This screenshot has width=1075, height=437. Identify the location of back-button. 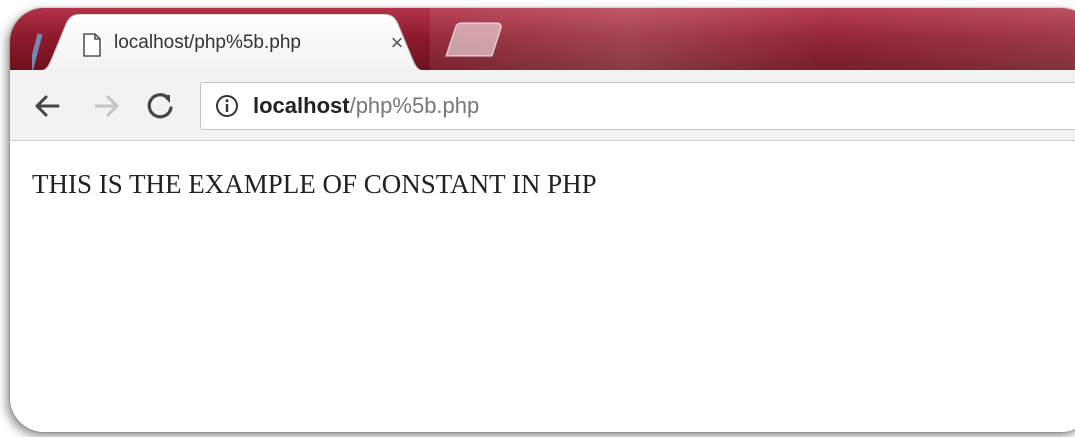
(48, 106).